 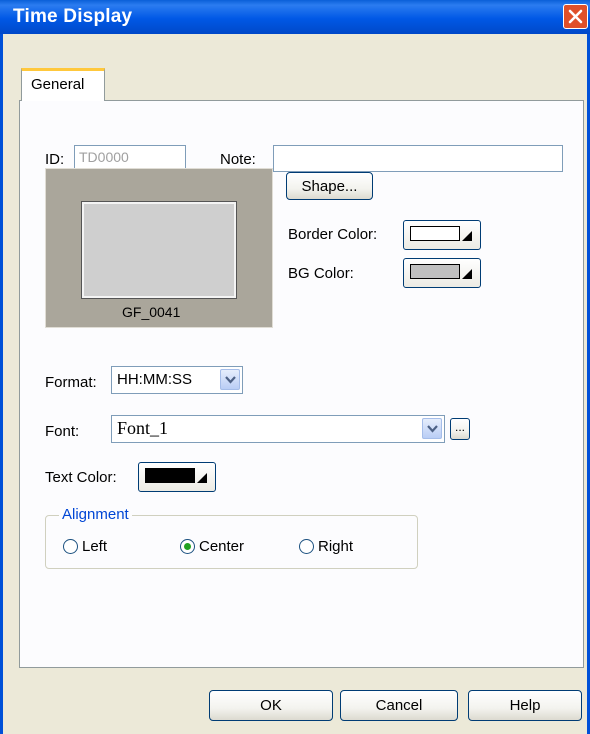 I want to click on shape-name: GF_0041, so click(x=151, y=312).